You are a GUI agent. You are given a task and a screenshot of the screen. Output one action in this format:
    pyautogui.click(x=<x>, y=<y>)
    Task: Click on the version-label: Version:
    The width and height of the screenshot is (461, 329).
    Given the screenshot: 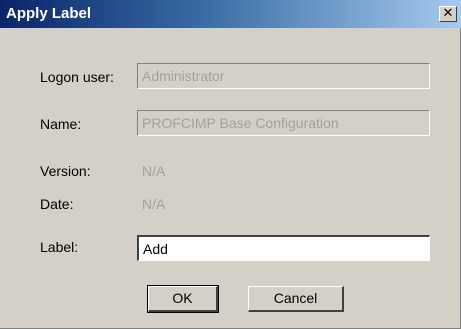 What is the action you would take?
    pyautogui.click(x=65, y=171)
    